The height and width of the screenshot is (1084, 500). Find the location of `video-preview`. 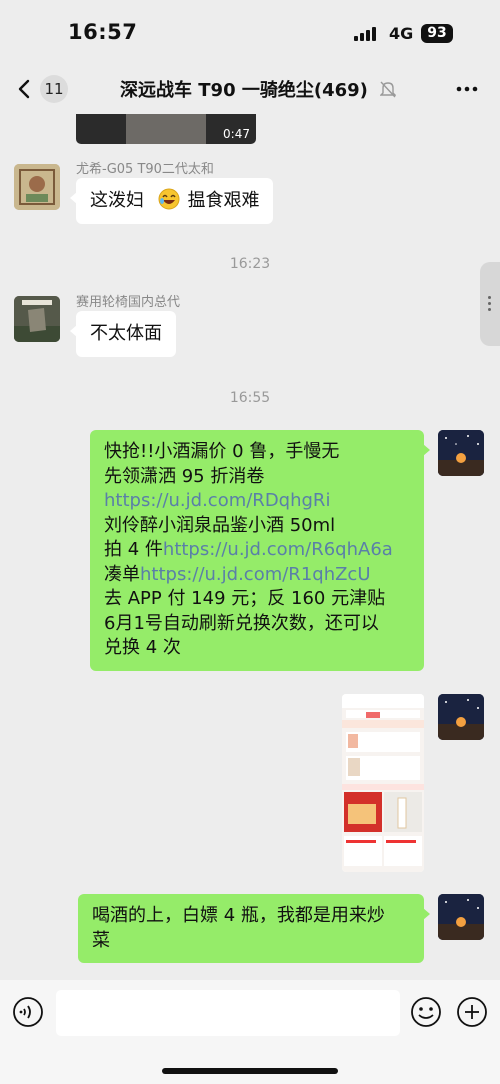

video-preview is located at coordinates (166, 129).